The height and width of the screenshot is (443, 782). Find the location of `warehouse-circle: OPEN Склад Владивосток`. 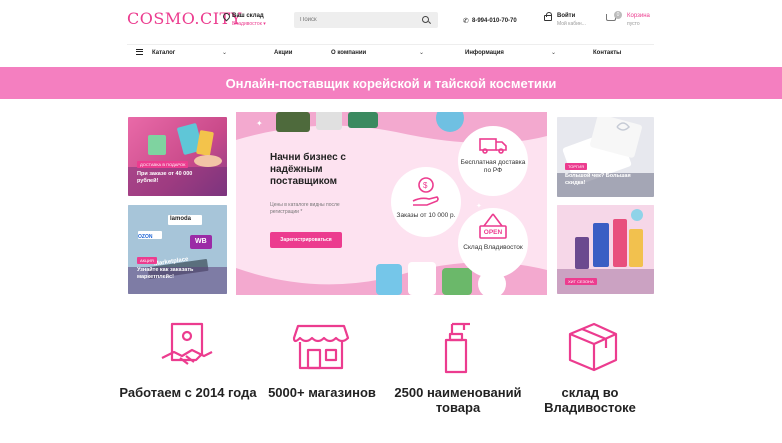

warehouse-circle: OPEN Склад Владивосток is located at coordinates (493, 243).